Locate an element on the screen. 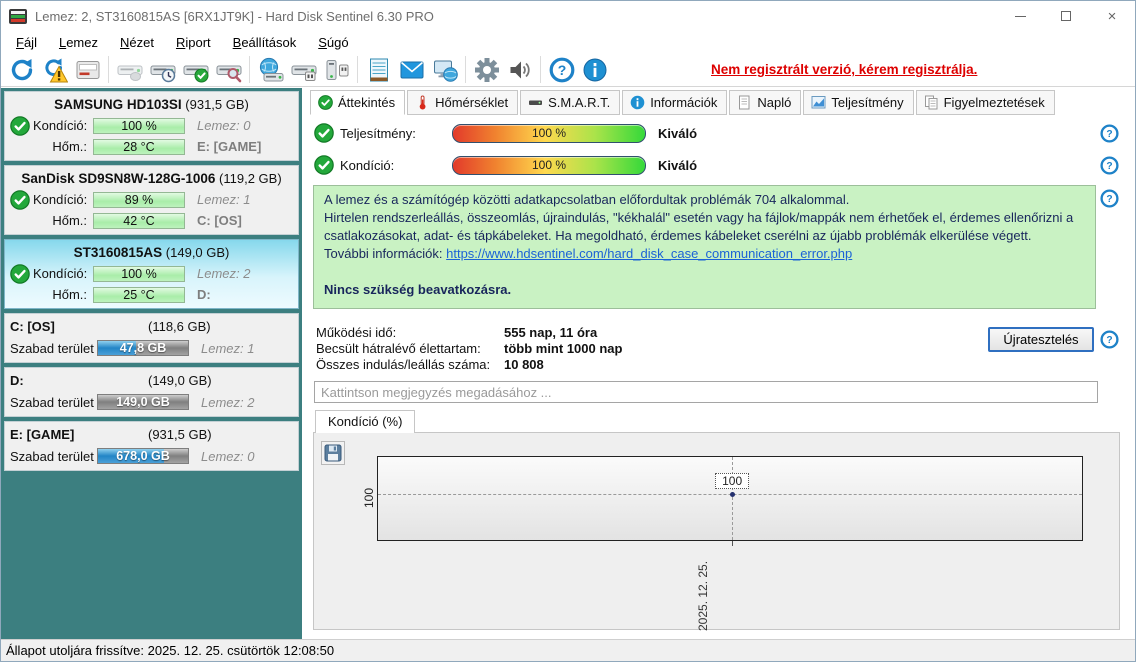 The width and height of the screenshot is (1136, 662). menu-view: Nézet is located at coordinates (137, 42).